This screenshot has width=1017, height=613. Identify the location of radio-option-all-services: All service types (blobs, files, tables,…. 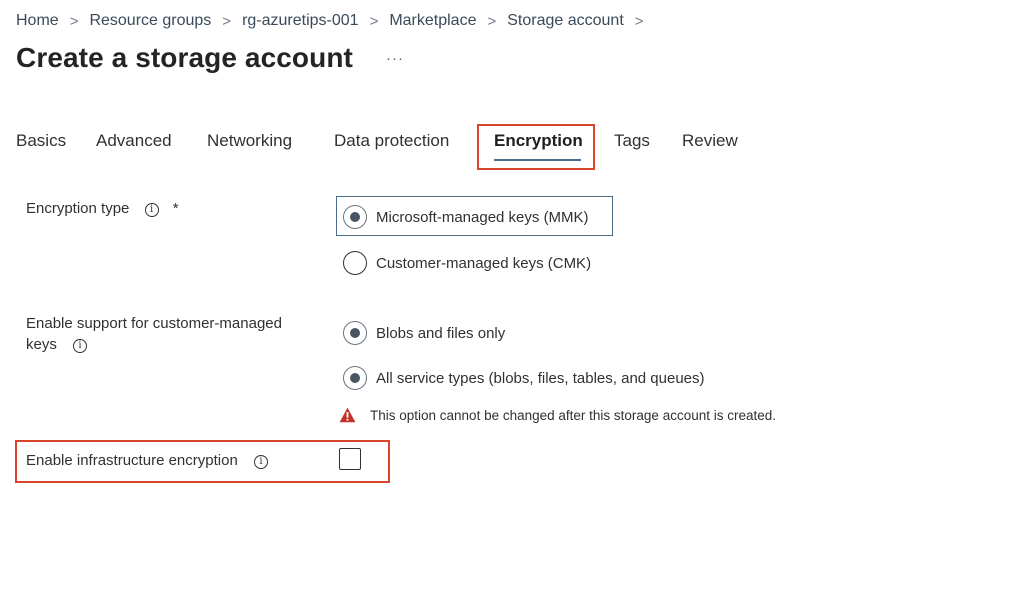
(524, 378).